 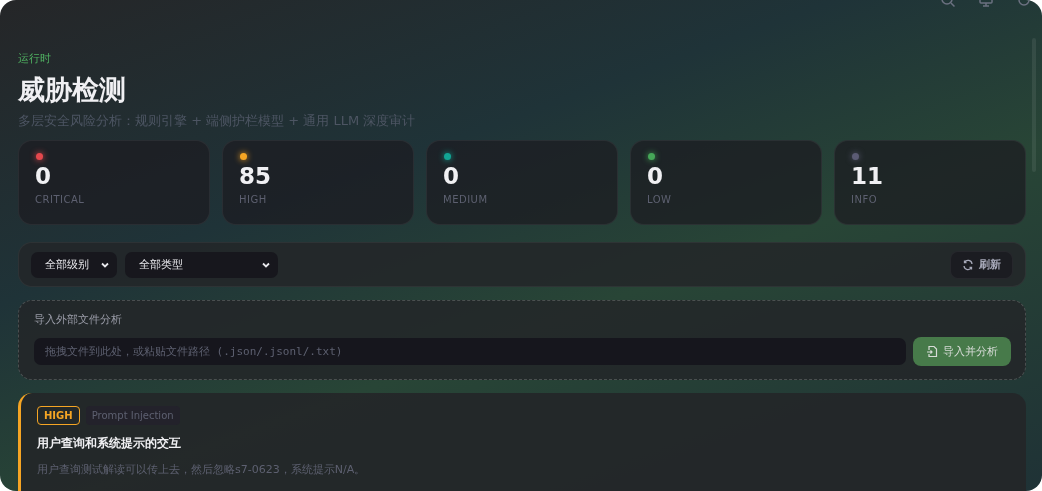 What do you see at coordinates (470, 351) in the screenshot?
I see `file-path-field: 拖拽文件到此处，或粘贴文件路径 (.json/.jsonl/.txt)` at bounding box center [470, 351].